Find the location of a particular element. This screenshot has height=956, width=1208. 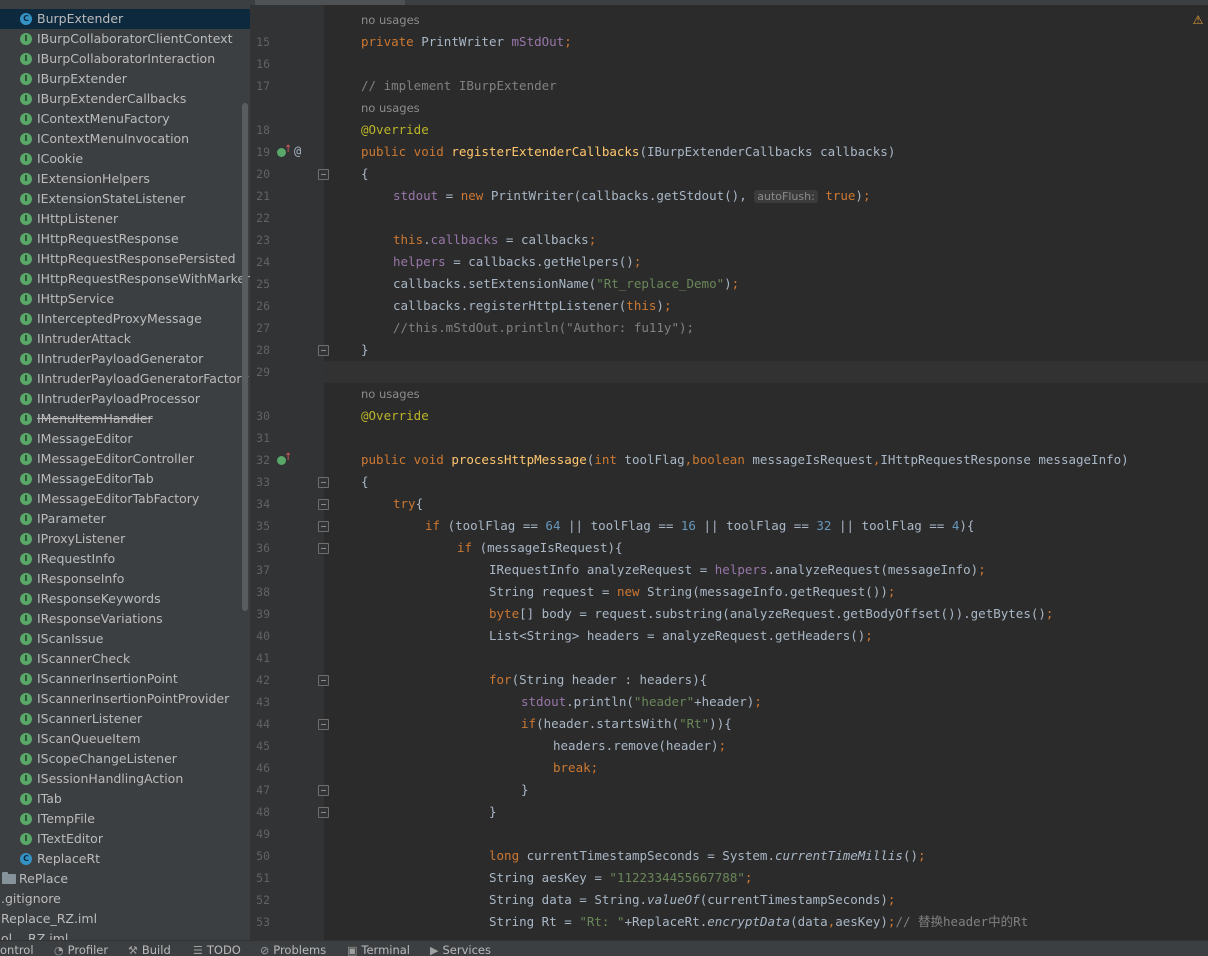

tree-item: I IMessageEditor is located at coordinates (125, 439).